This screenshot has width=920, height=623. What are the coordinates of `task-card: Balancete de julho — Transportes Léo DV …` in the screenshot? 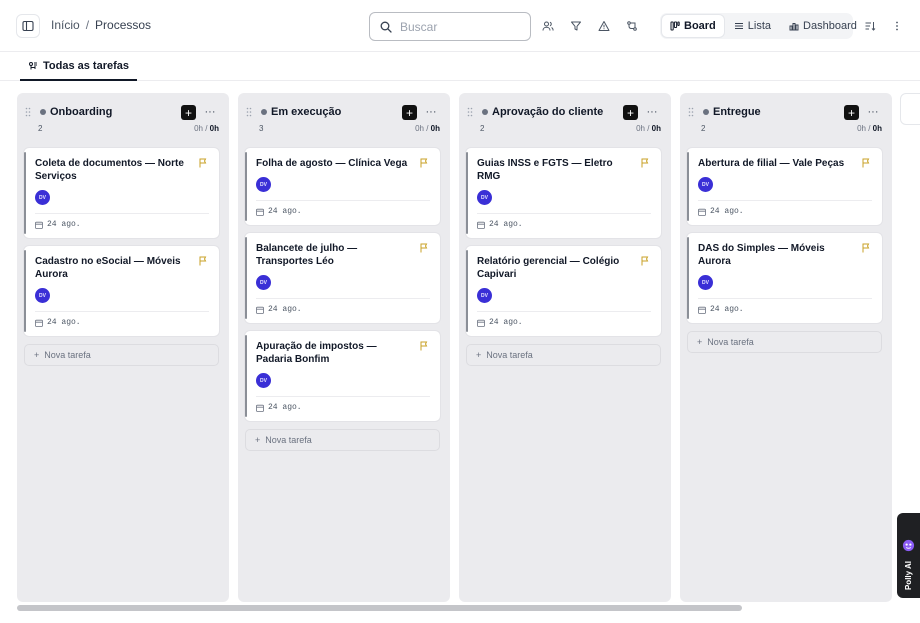 It's located at (342, 278).